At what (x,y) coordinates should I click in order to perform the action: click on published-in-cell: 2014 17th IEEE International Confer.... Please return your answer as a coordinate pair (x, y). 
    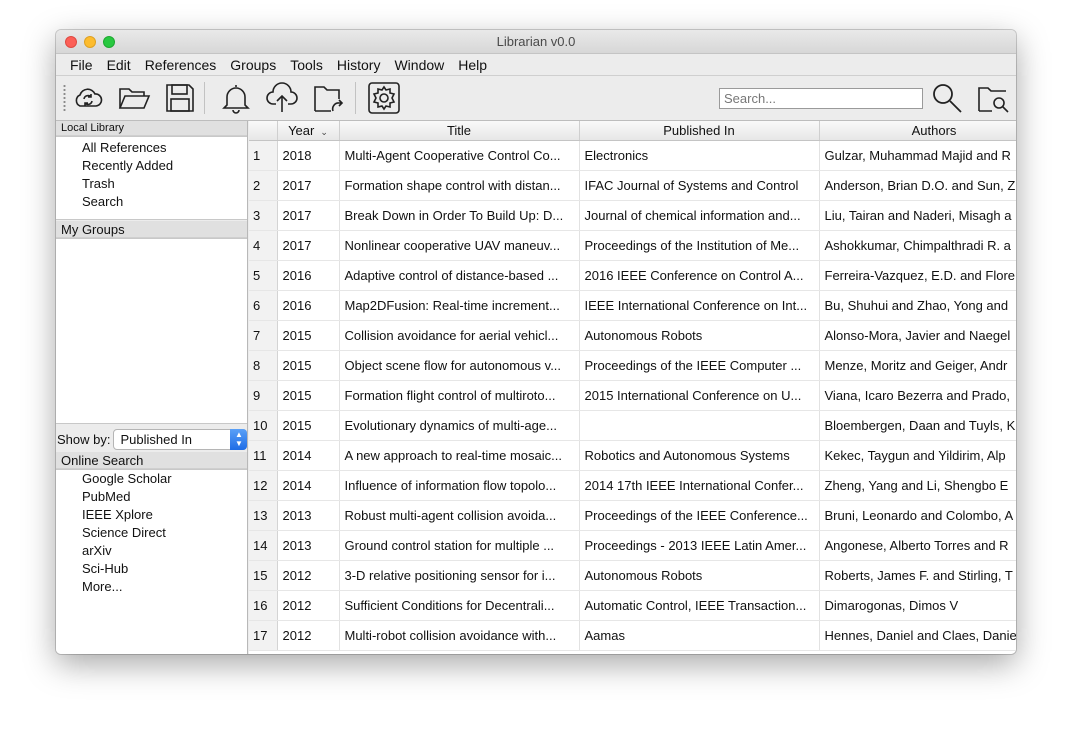
    Looking at the image, I should click on (699, 485).